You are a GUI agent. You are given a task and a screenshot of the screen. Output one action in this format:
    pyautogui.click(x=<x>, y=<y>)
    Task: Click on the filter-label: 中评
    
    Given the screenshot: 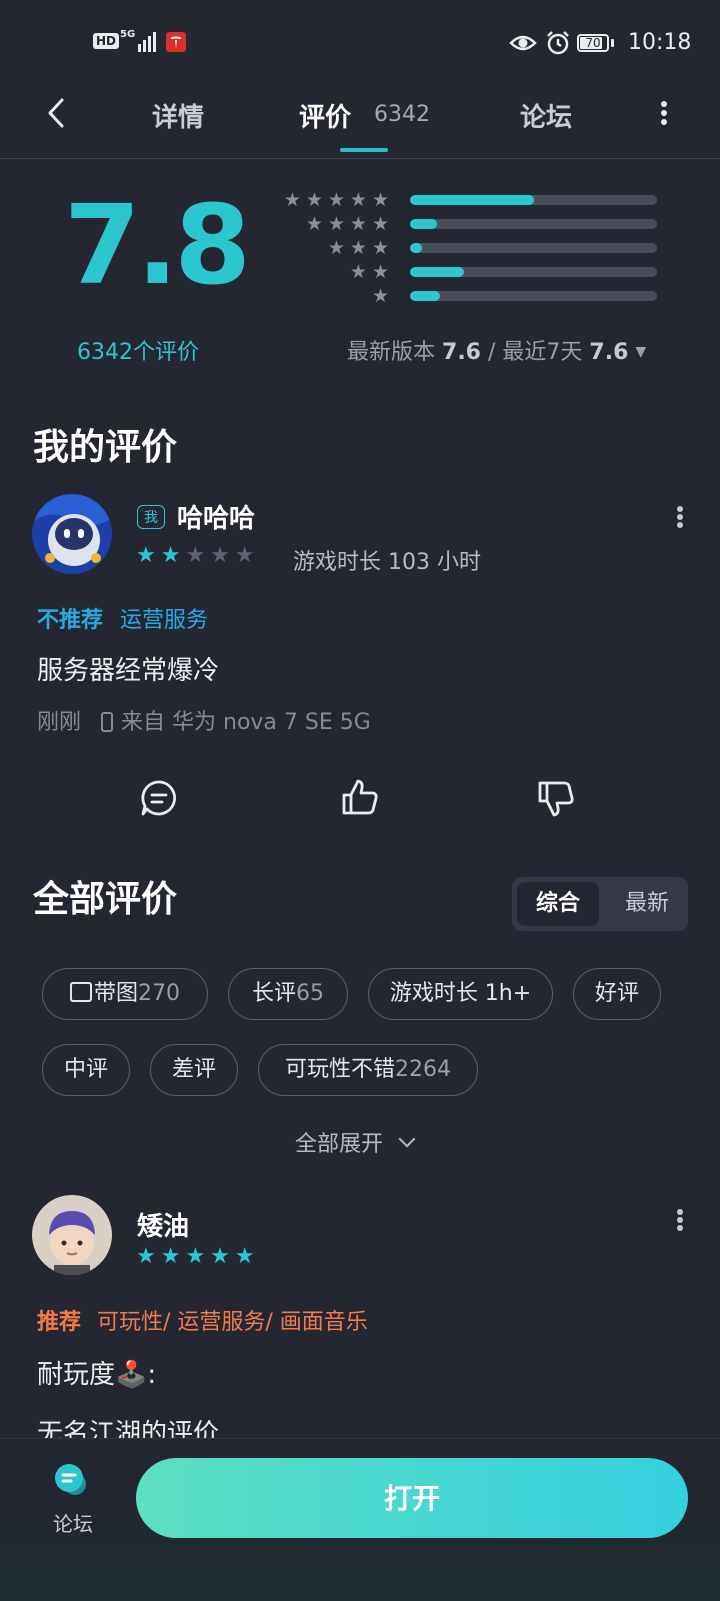 What is the action you would take?
    pyautogui.click(x=85, y=1069)
    